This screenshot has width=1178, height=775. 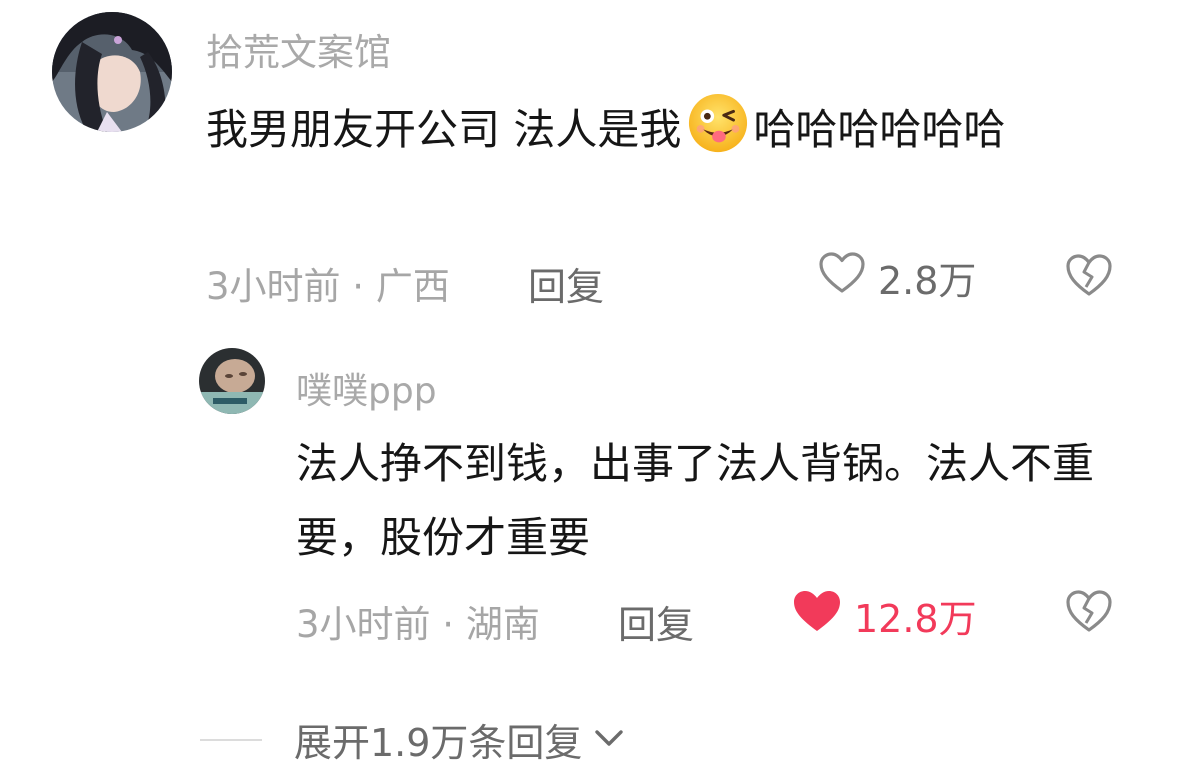 I want to click on heart-outline-icon, so click(x=842, y=277).